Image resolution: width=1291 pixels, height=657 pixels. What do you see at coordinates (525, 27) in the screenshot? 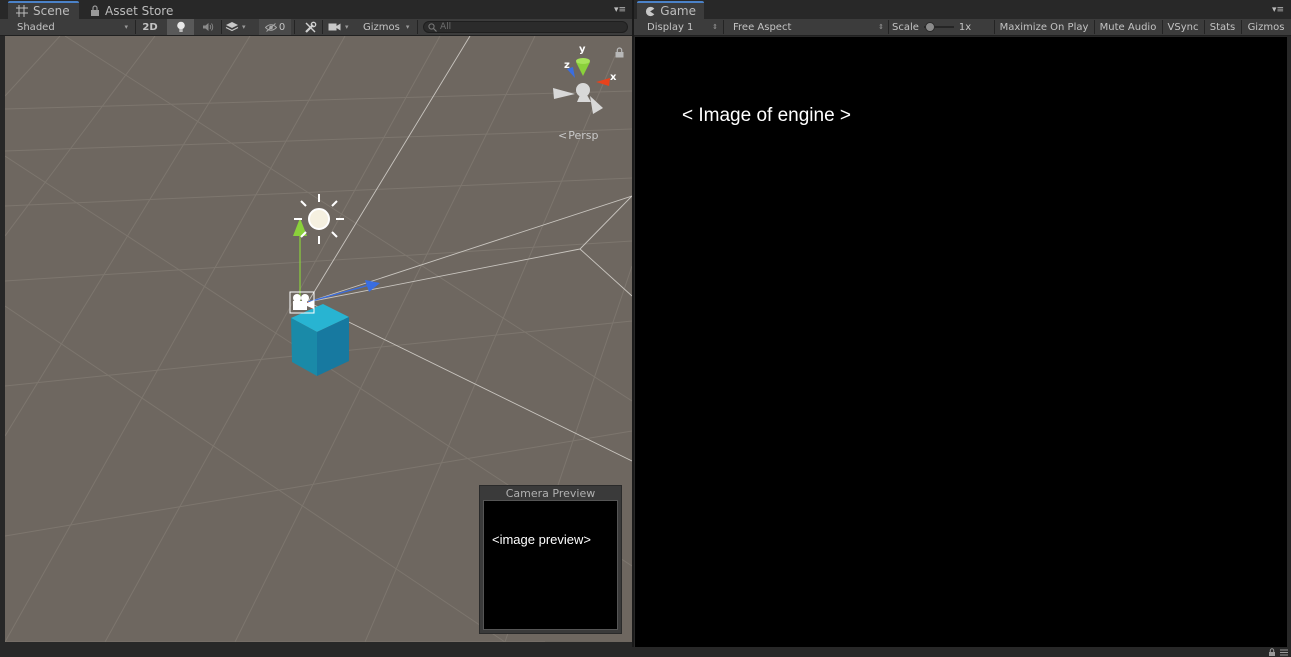
I see `scene-search-input: All` at bounding box center [525, 27].